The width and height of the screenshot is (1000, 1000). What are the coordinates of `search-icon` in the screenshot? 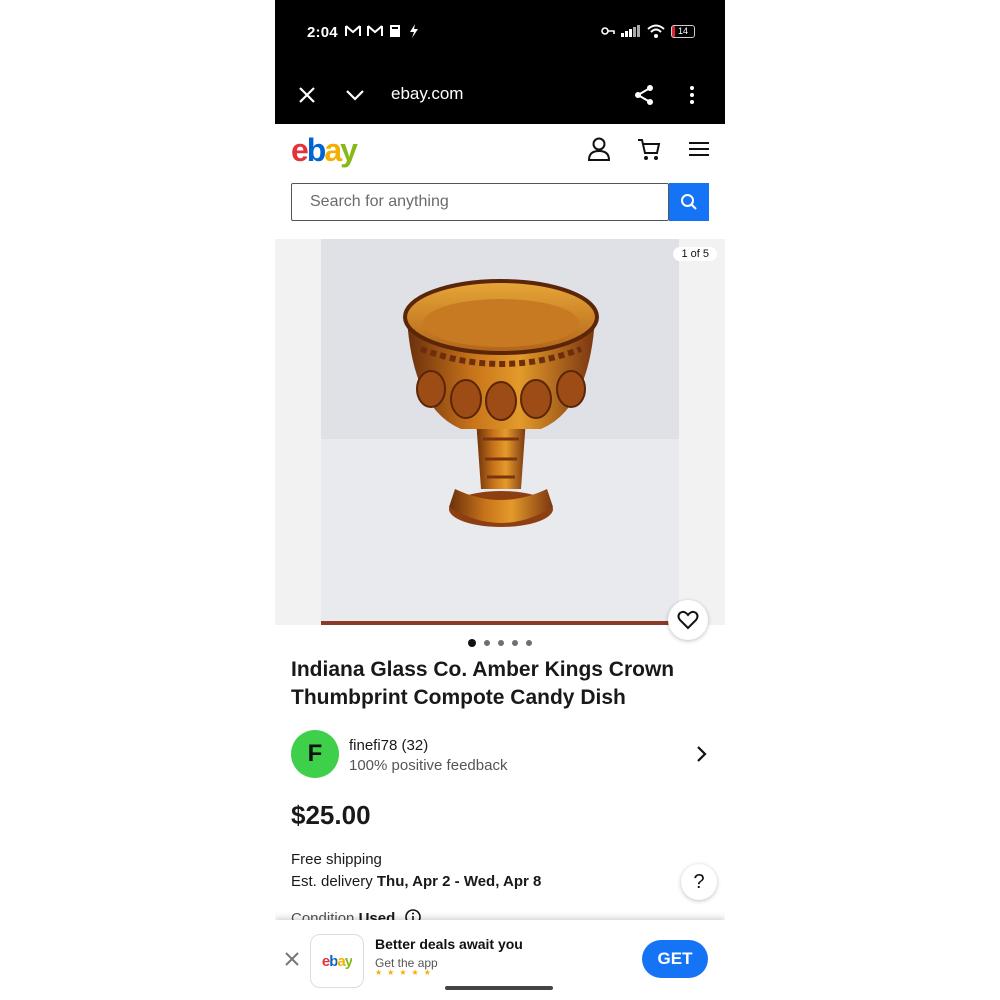 It's located at (689, 202).